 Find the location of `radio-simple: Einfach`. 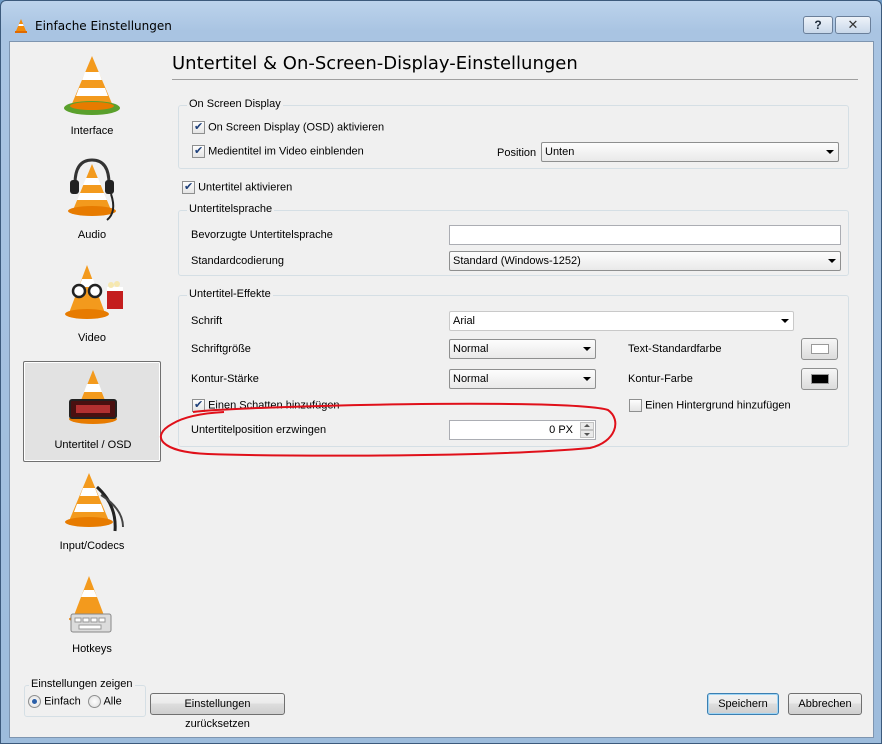

radio-simple: Einfach is located at coordinates (54, 701).